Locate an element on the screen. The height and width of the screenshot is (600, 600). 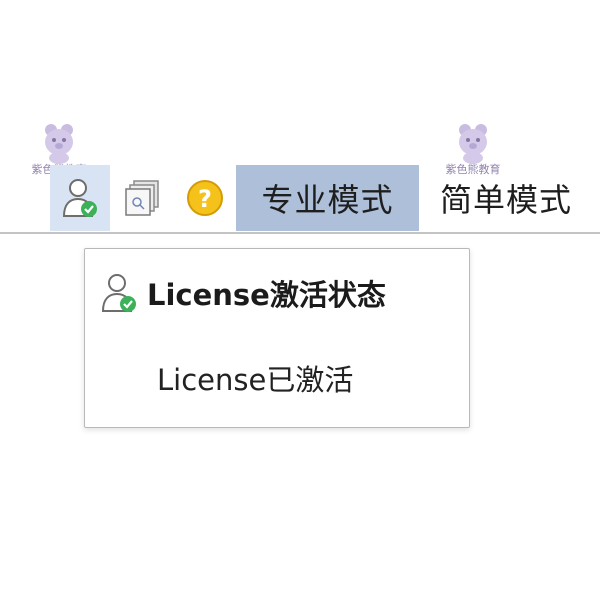
question-circle-icon: ? is located at coordinates (205, 198).